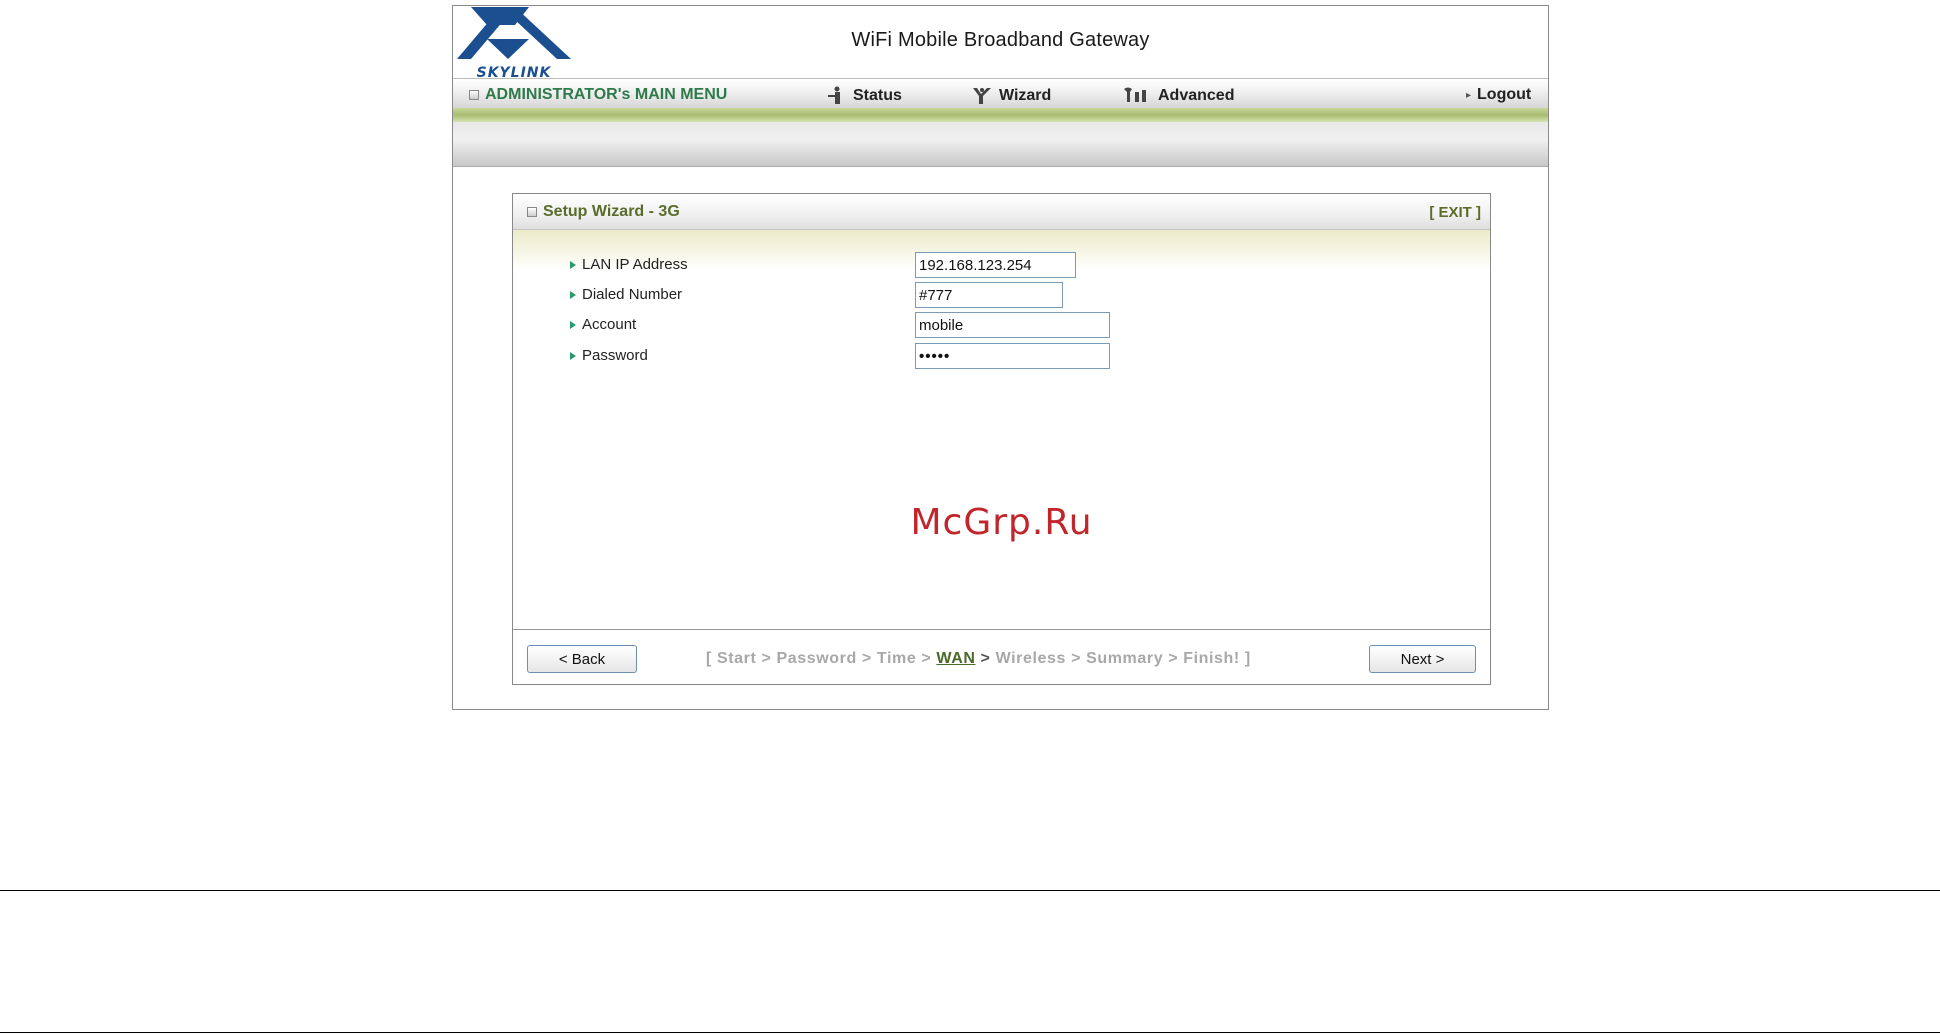 The height and width of the screenshot is (1034, 1940). What do you see at coordinates (1123, 658) in the screenshot?
I see `steps-remaining: Wireless > Summary > Finish! ]` at bounding box center [1123, 658].